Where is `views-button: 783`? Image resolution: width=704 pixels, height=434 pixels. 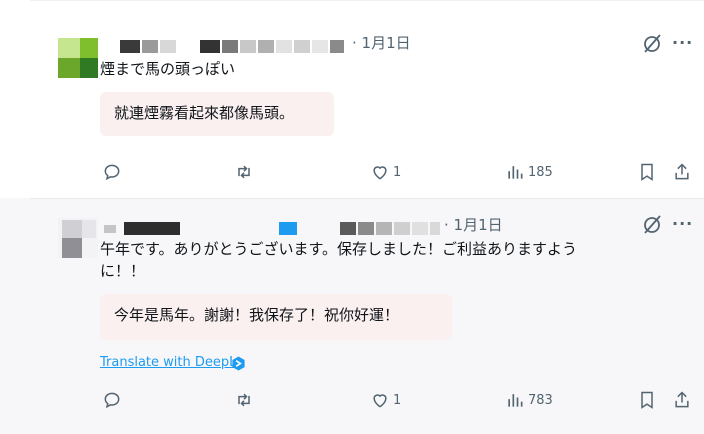 views-button: 783 is located at coordinates (529, 400).